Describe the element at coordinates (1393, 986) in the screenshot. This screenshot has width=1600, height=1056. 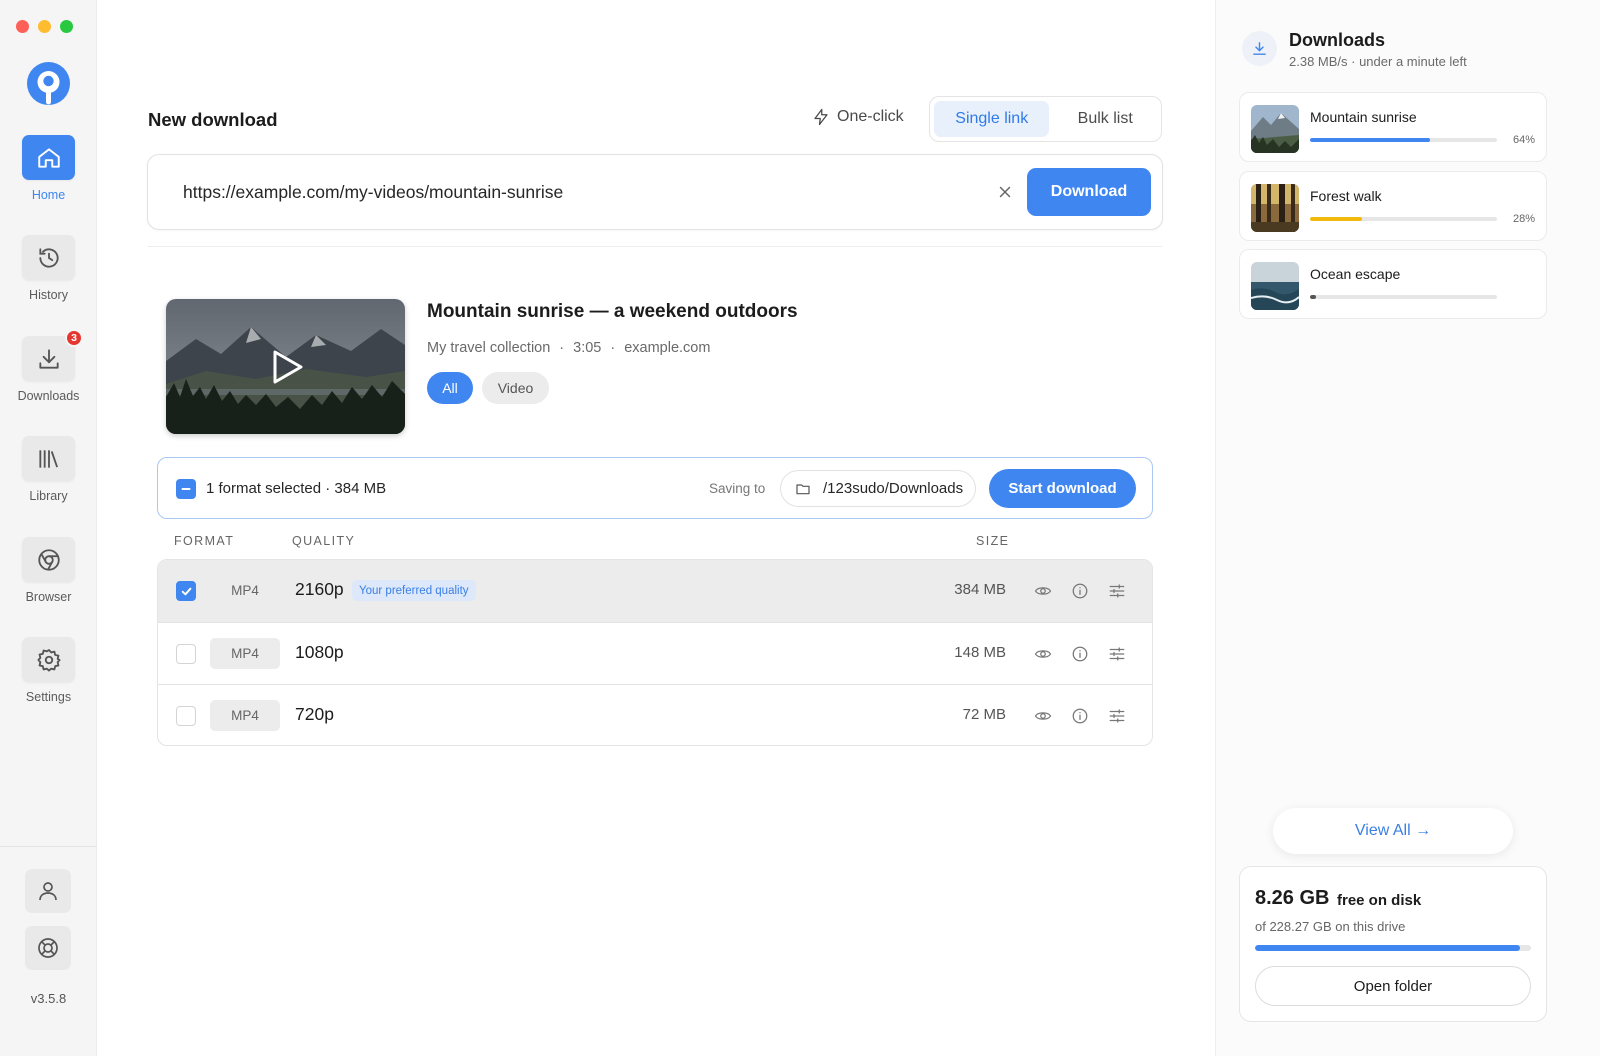
I see `open-folder-button: Open folder` at that location.